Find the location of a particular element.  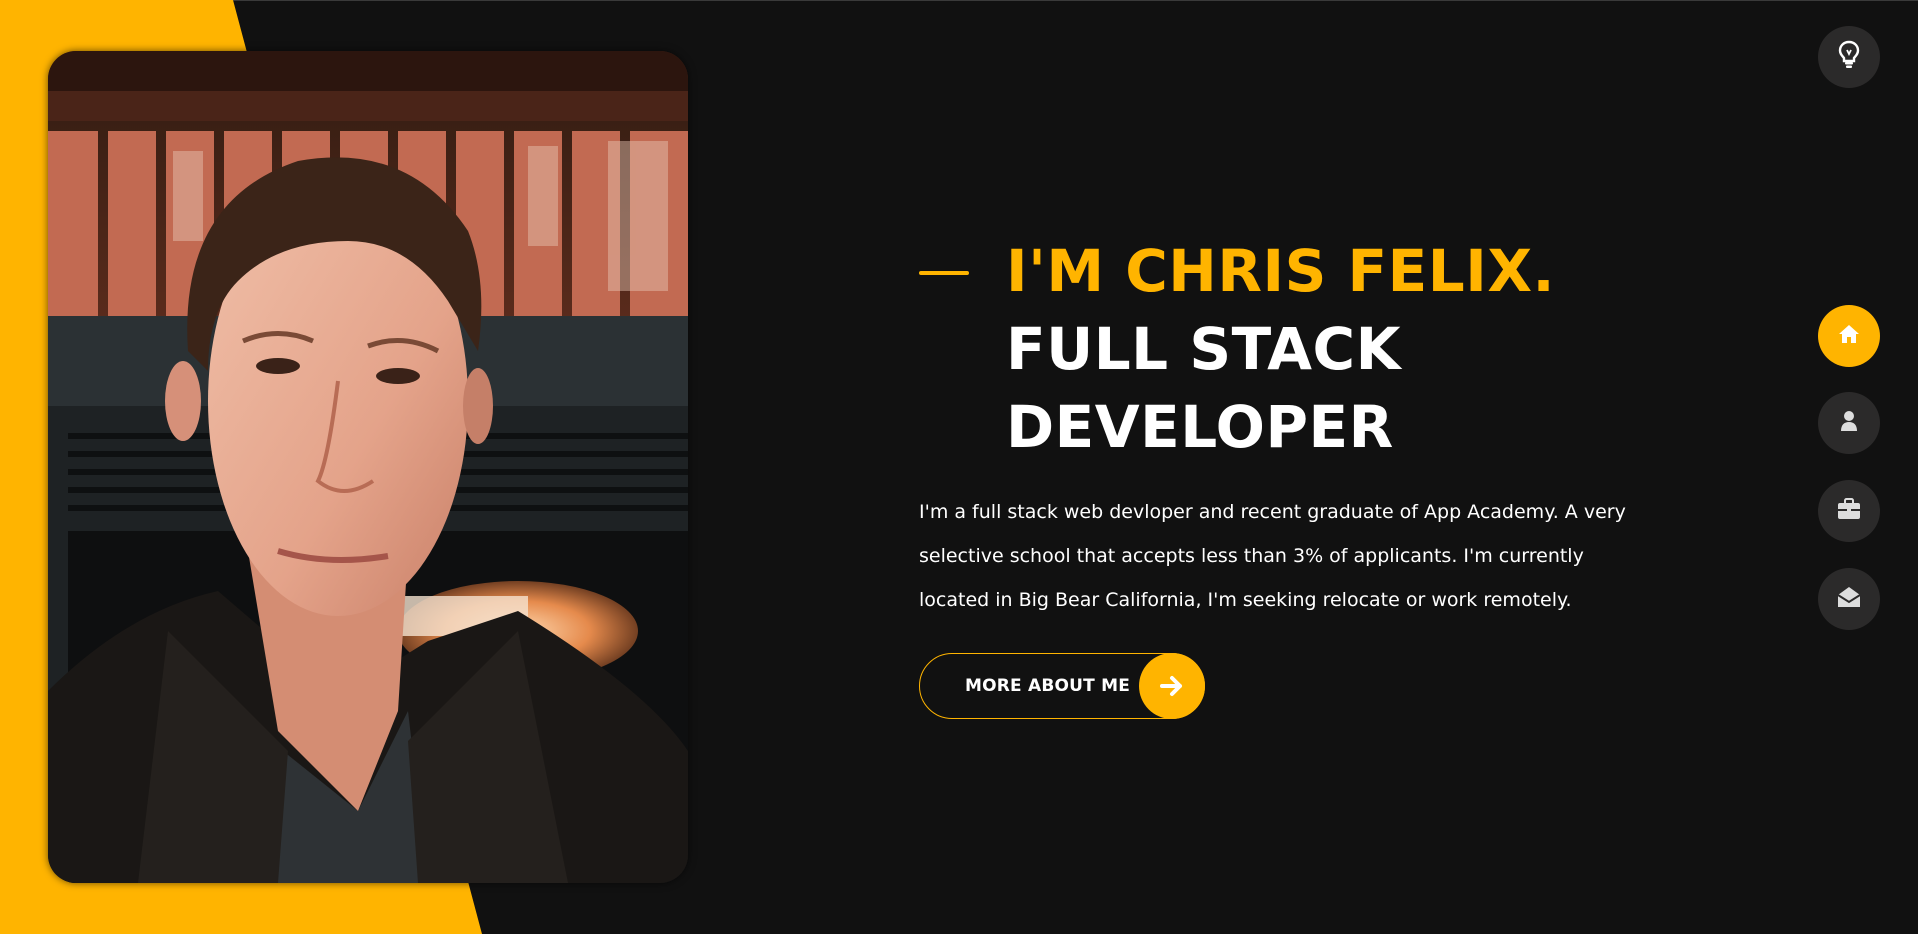

briefcase-icon is located at coordinates (1849, 511).